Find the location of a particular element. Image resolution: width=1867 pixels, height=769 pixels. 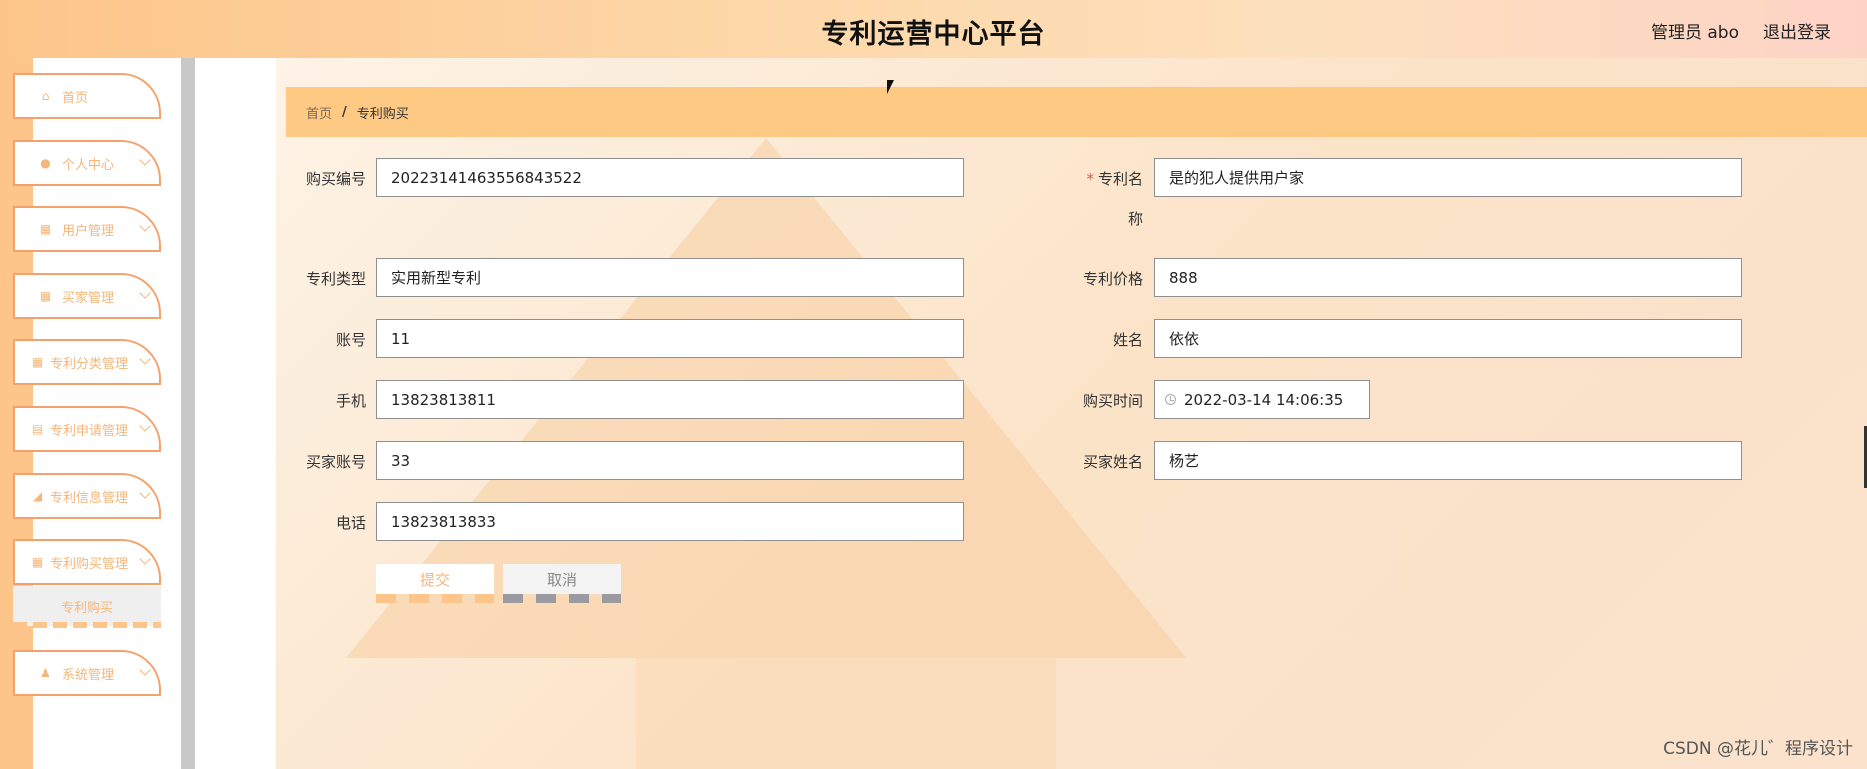

patent-price-label: 专利价格 is located at coordinates (1112, 279).